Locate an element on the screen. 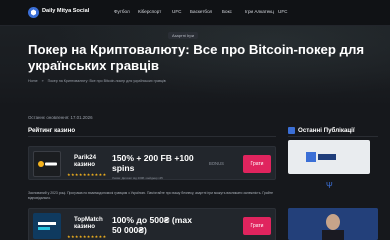 The image size is (390, 240). nav-item-ufc-2: UFC is located at coordinates (282, 11).